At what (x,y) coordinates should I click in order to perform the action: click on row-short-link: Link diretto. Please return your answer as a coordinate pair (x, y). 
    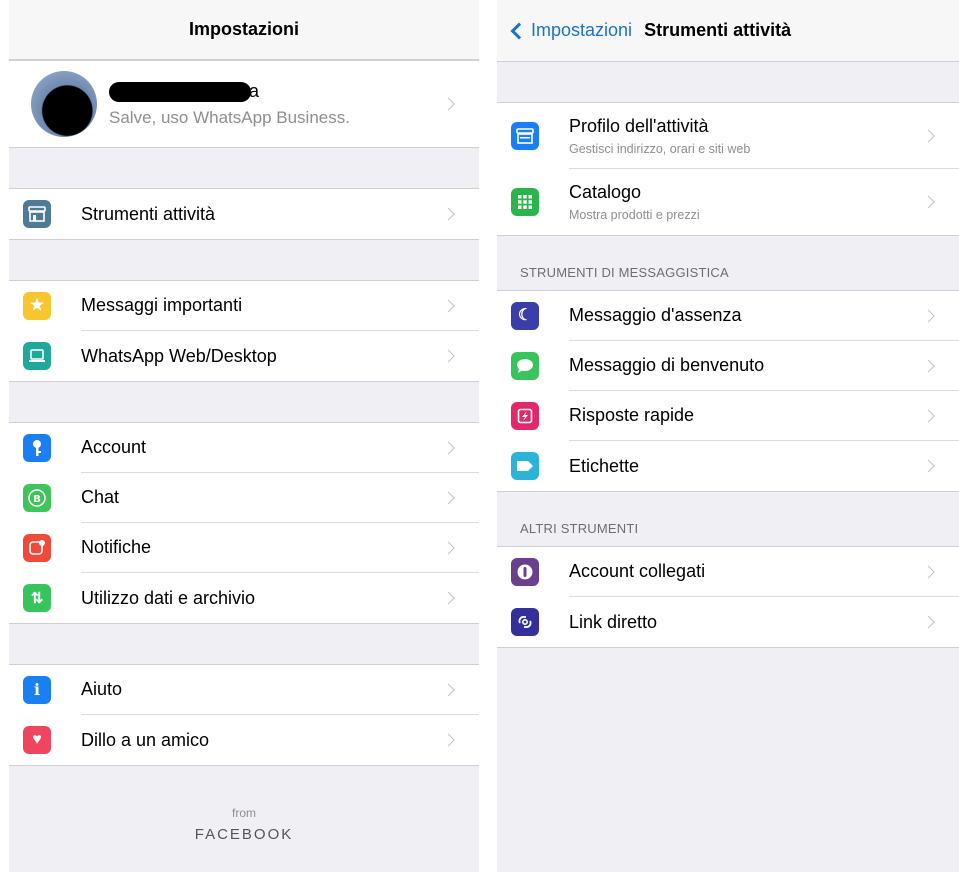
    Looking at the image, I should click on (728, 622).